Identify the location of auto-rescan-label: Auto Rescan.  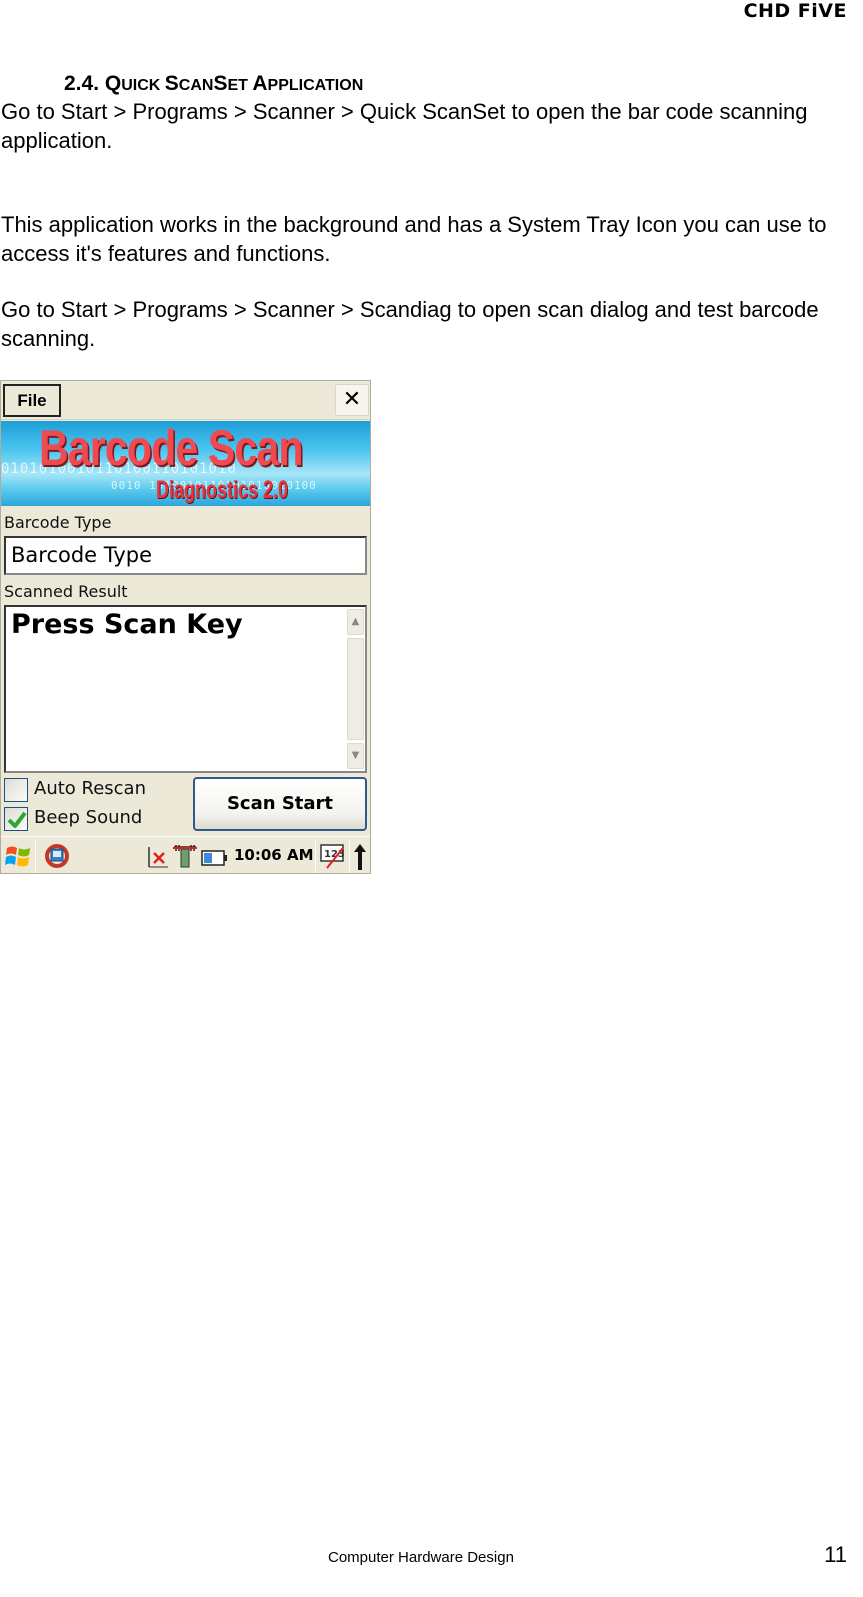
(90, 788).